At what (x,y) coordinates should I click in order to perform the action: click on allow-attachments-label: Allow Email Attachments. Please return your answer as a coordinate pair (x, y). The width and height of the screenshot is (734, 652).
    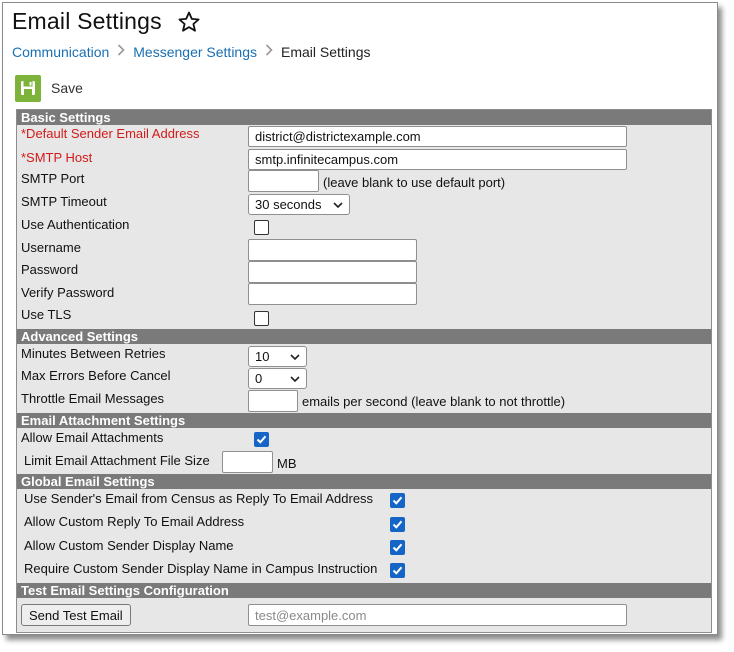
    Looking at the image, I should click on (92, 437).